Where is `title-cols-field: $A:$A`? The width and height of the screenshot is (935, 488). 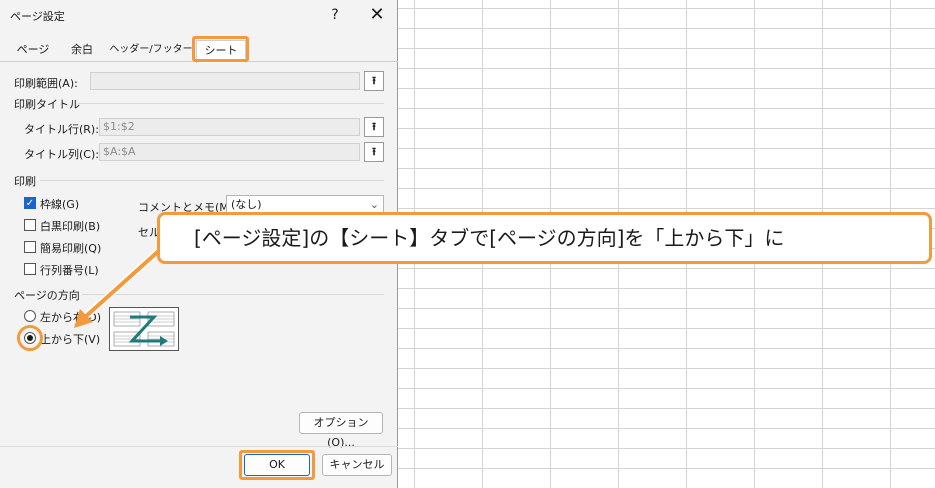 title-cols-field: $A:$A is located at coordinates (229, 152).